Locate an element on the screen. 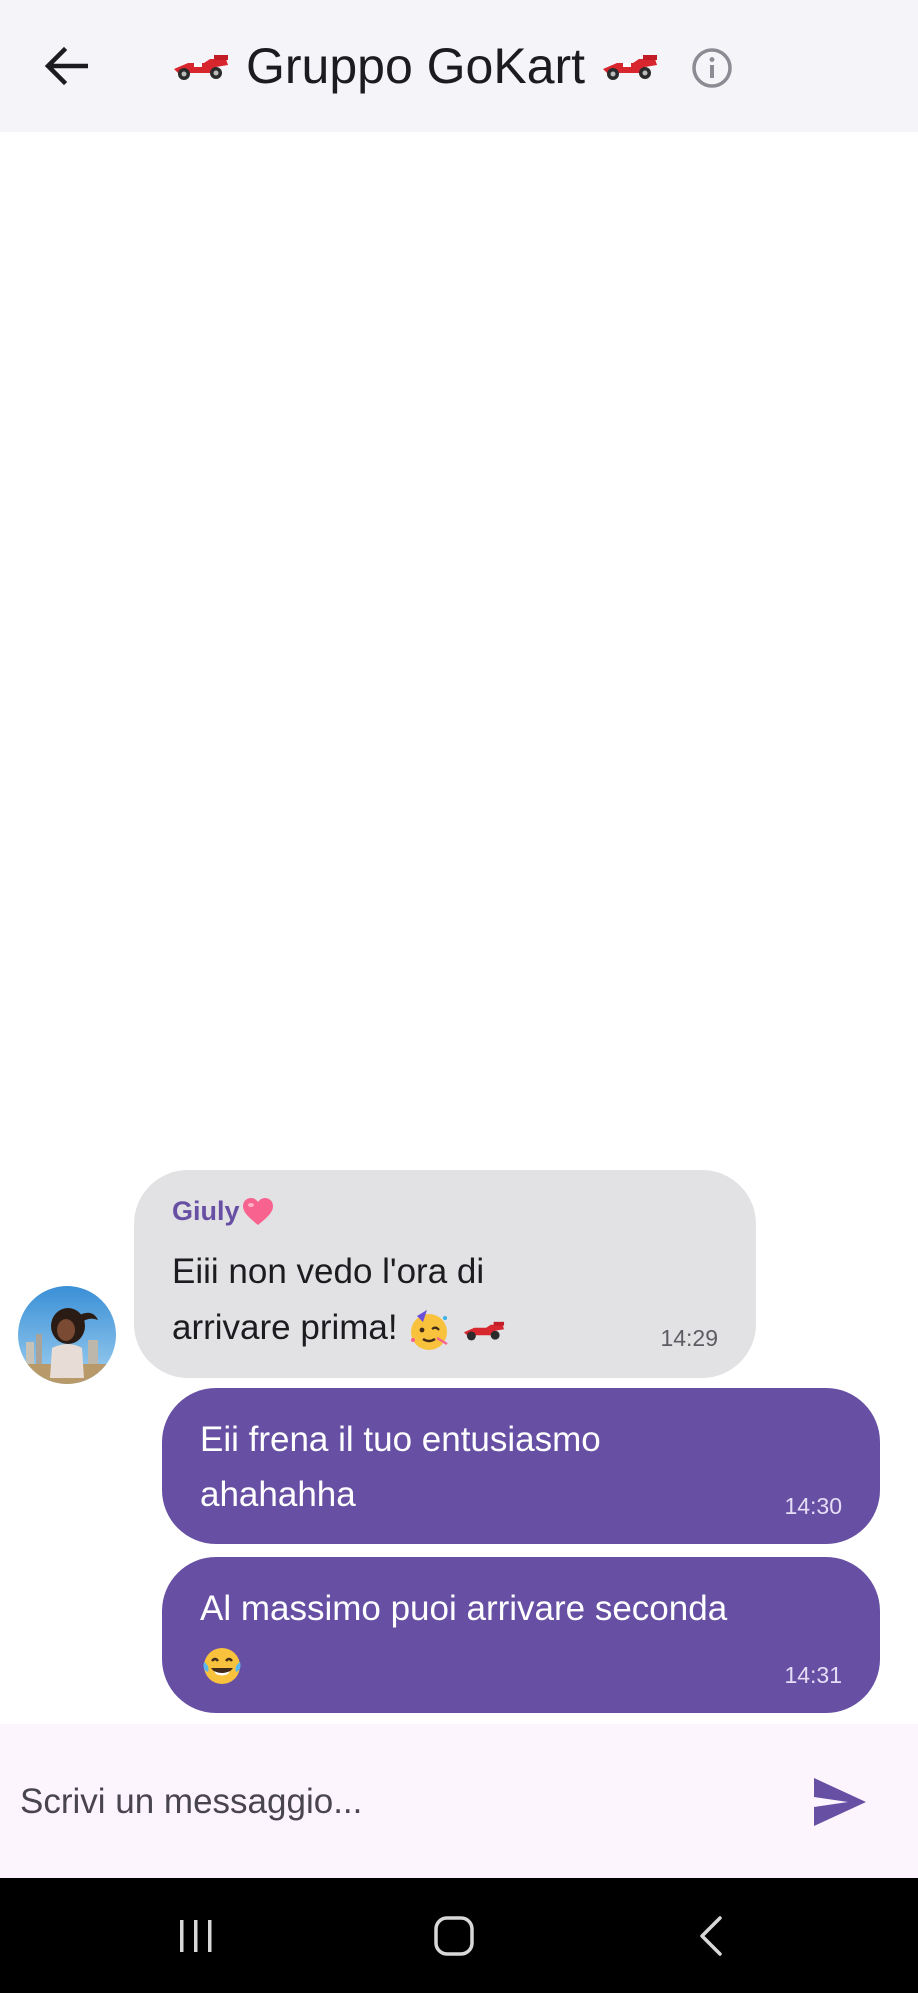 This screenshot has height=1993, width=918. pink-heart-icon is located at coordinates (257, 1211).